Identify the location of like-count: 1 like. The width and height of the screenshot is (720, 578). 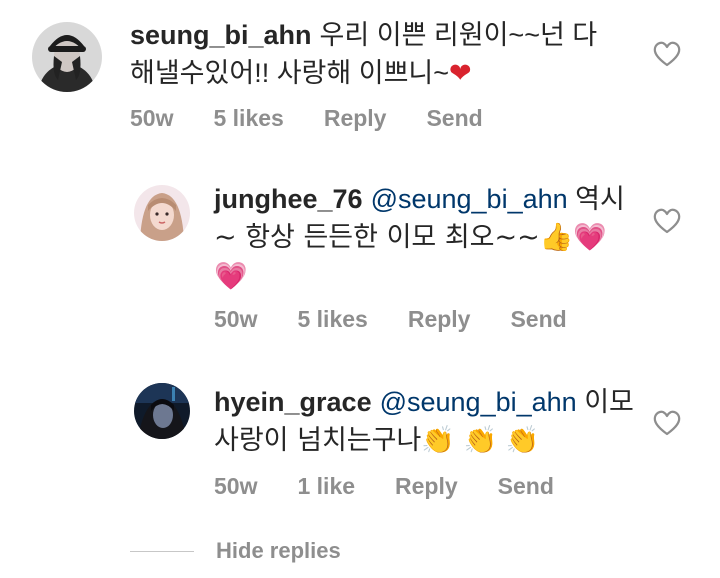
(326, 486).